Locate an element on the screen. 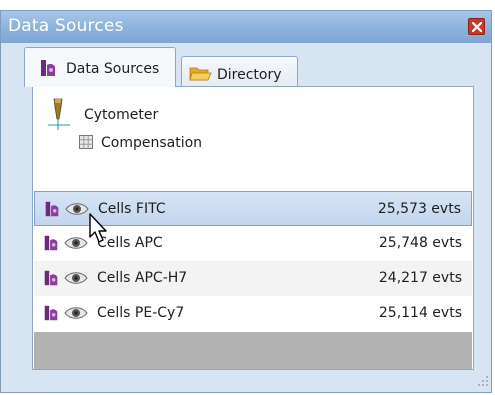  data-source-name: Cells PE-Cy7 is located at coordinates (141, 313).